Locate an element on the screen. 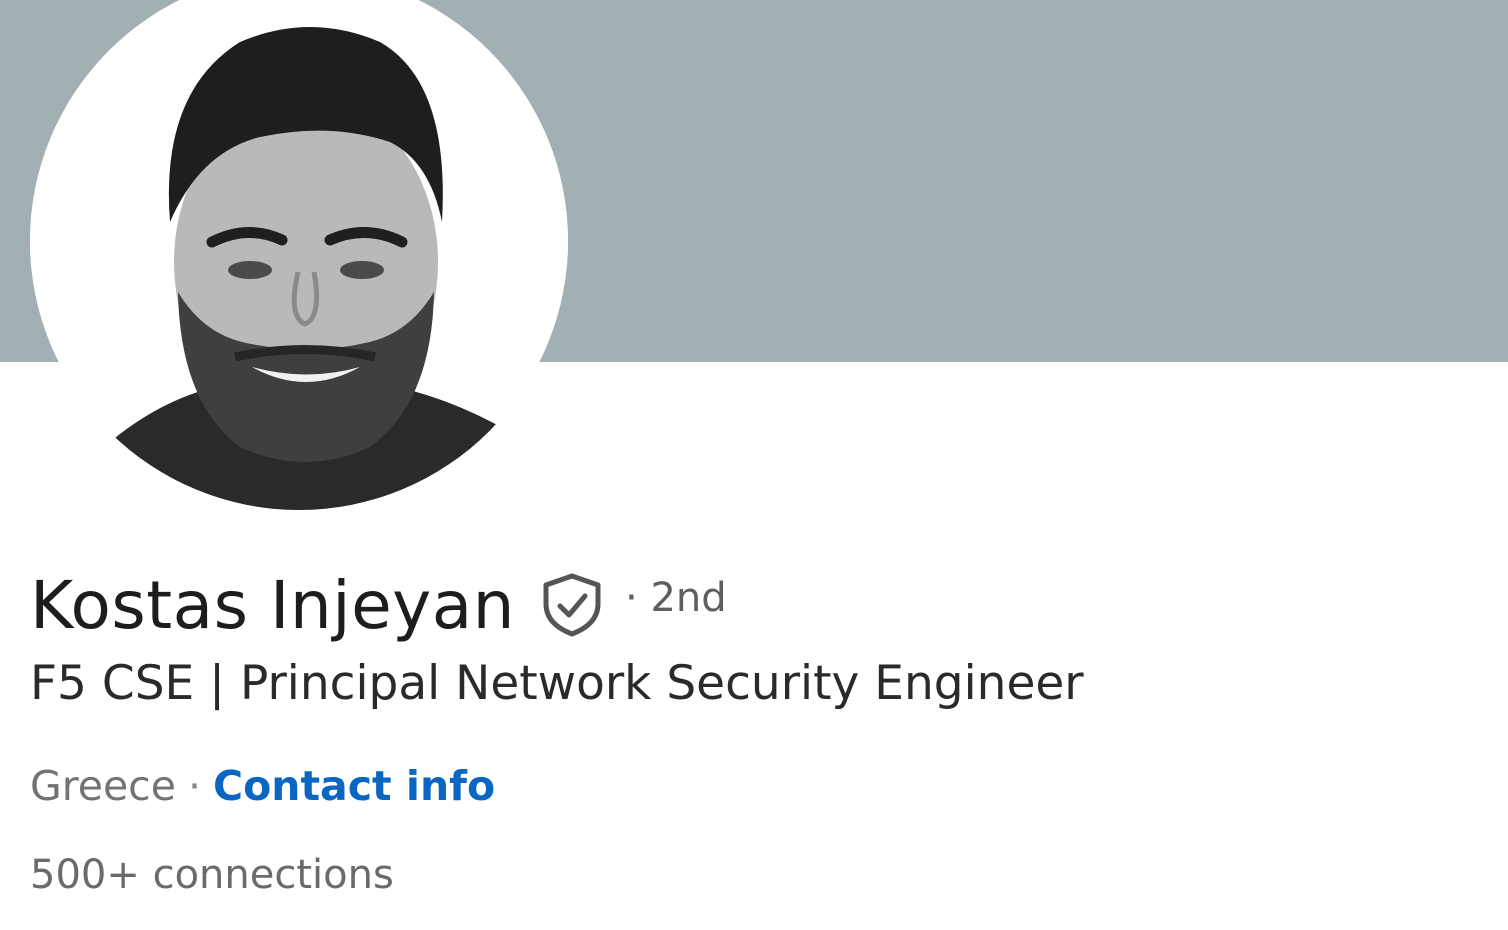  location-row: Greece · Contact info is located at coordinates (262, 786).